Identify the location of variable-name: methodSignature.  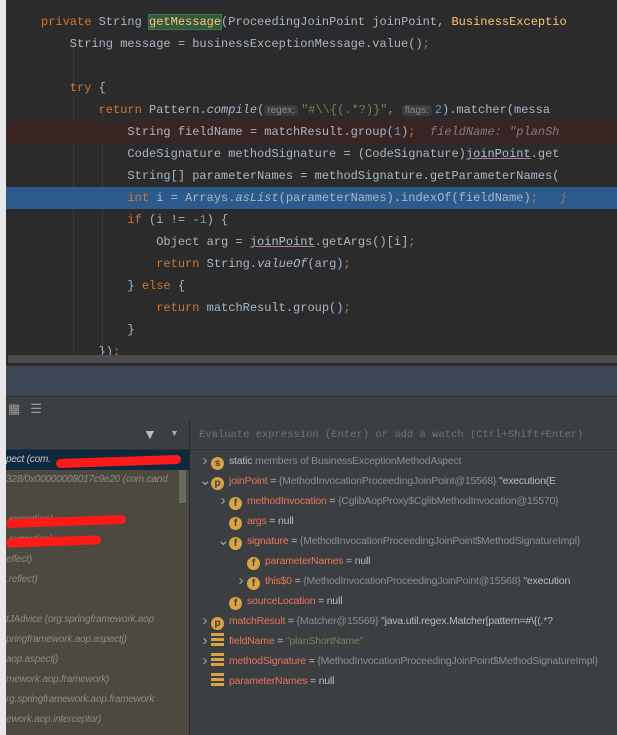
(267, 661).